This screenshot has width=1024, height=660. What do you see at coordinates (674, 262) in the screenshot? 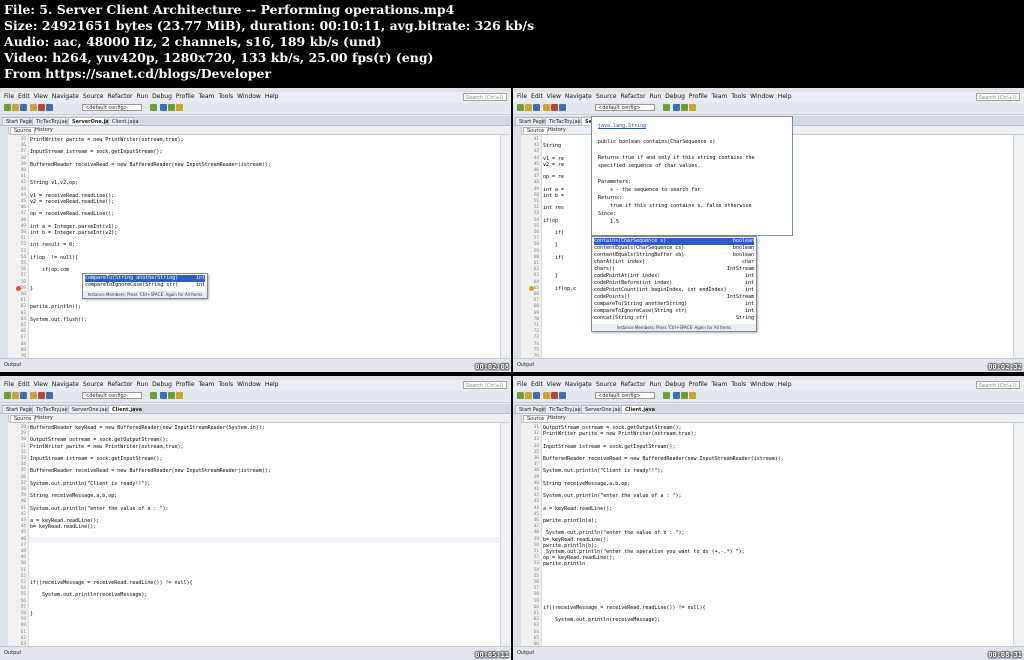
I see `completion-item: charAt(int index)` at bounding box center [674, 262].